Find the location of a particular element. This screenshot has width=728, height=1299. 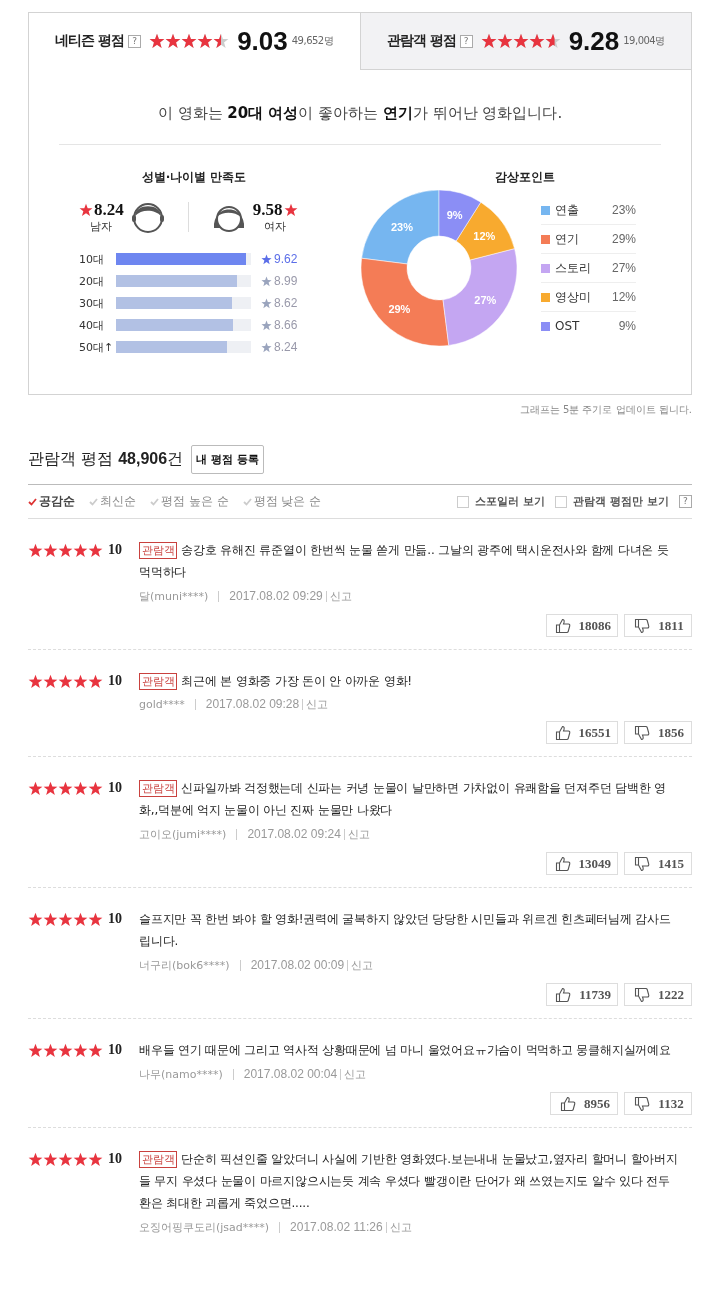

review-author: 달(muni****) is located at coordinates (174, 596).